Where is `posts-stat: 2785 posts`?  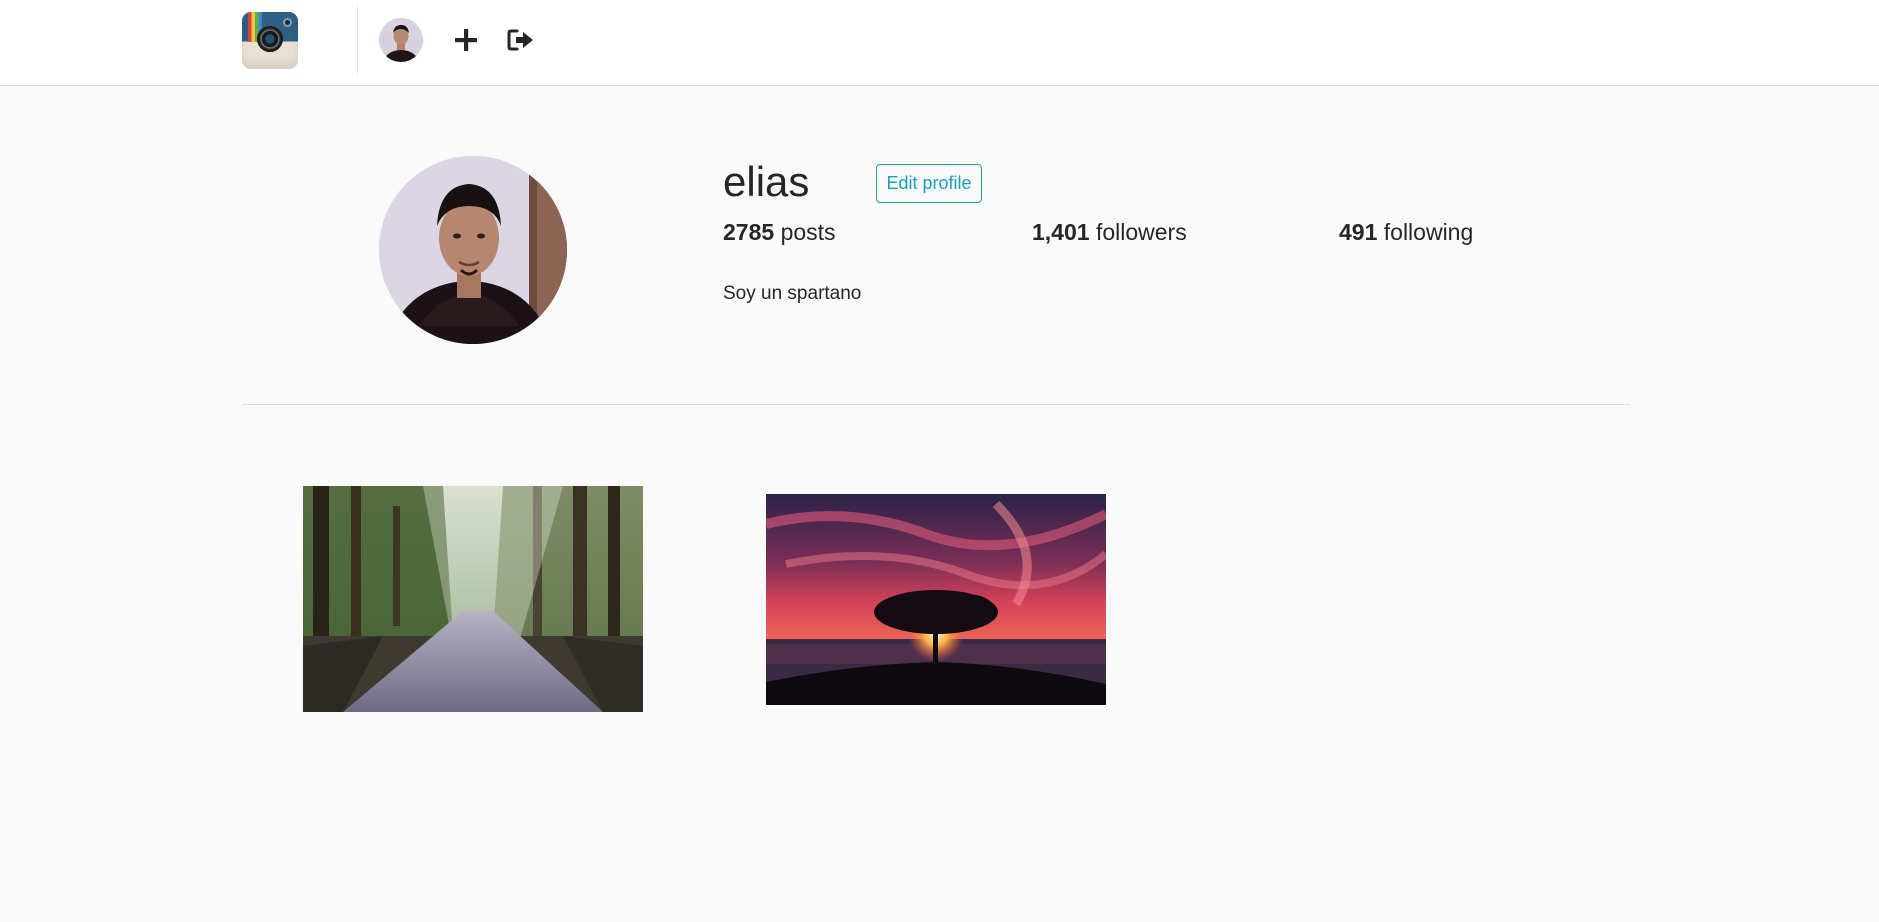
posts-stat: 2785 posts is located at coordinates (779, 232).